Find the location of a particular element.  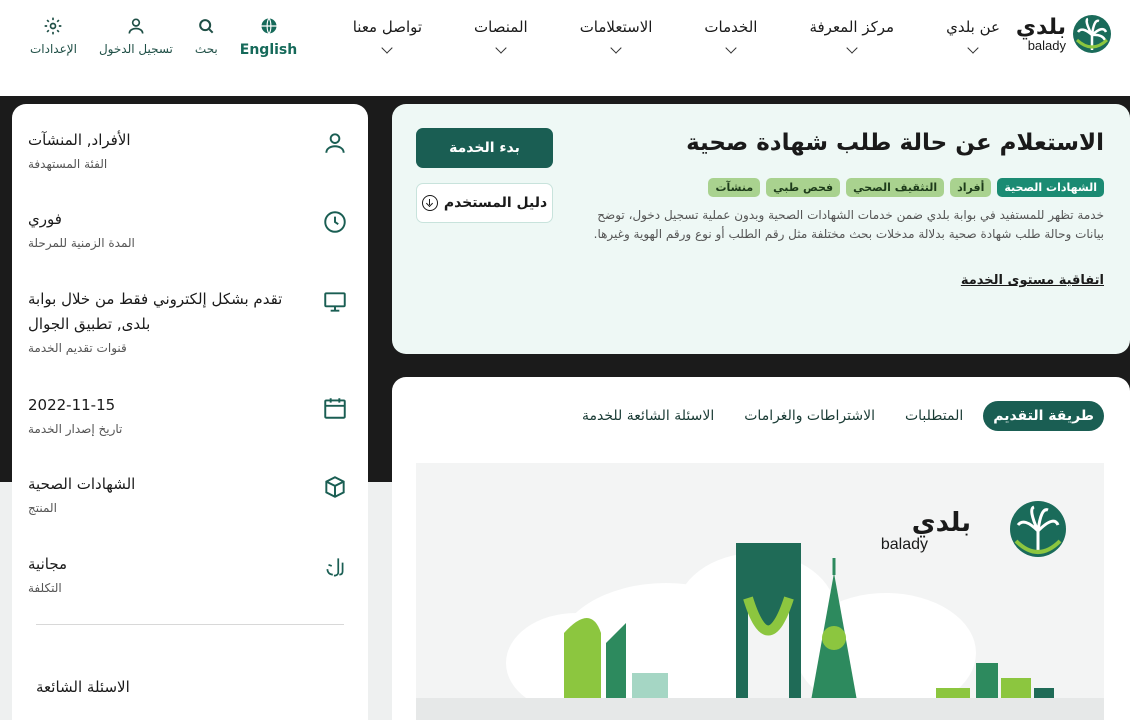

logo-arabic-text: بلدي is located at coordinates (1040, 27).